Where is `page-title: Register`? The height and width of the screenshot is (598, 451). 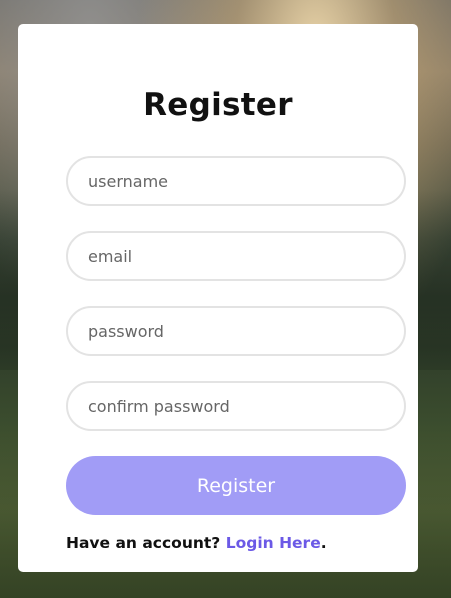
page-title: Register is located at coordinates (218, 105).